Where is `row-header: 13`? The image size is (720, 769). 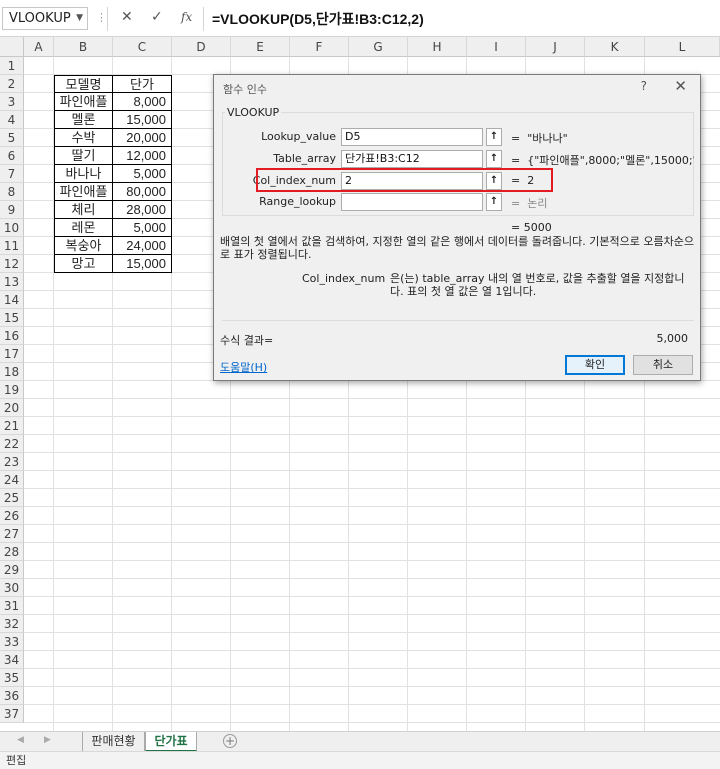
row-header: 13 is located at coordinates (12, 282).